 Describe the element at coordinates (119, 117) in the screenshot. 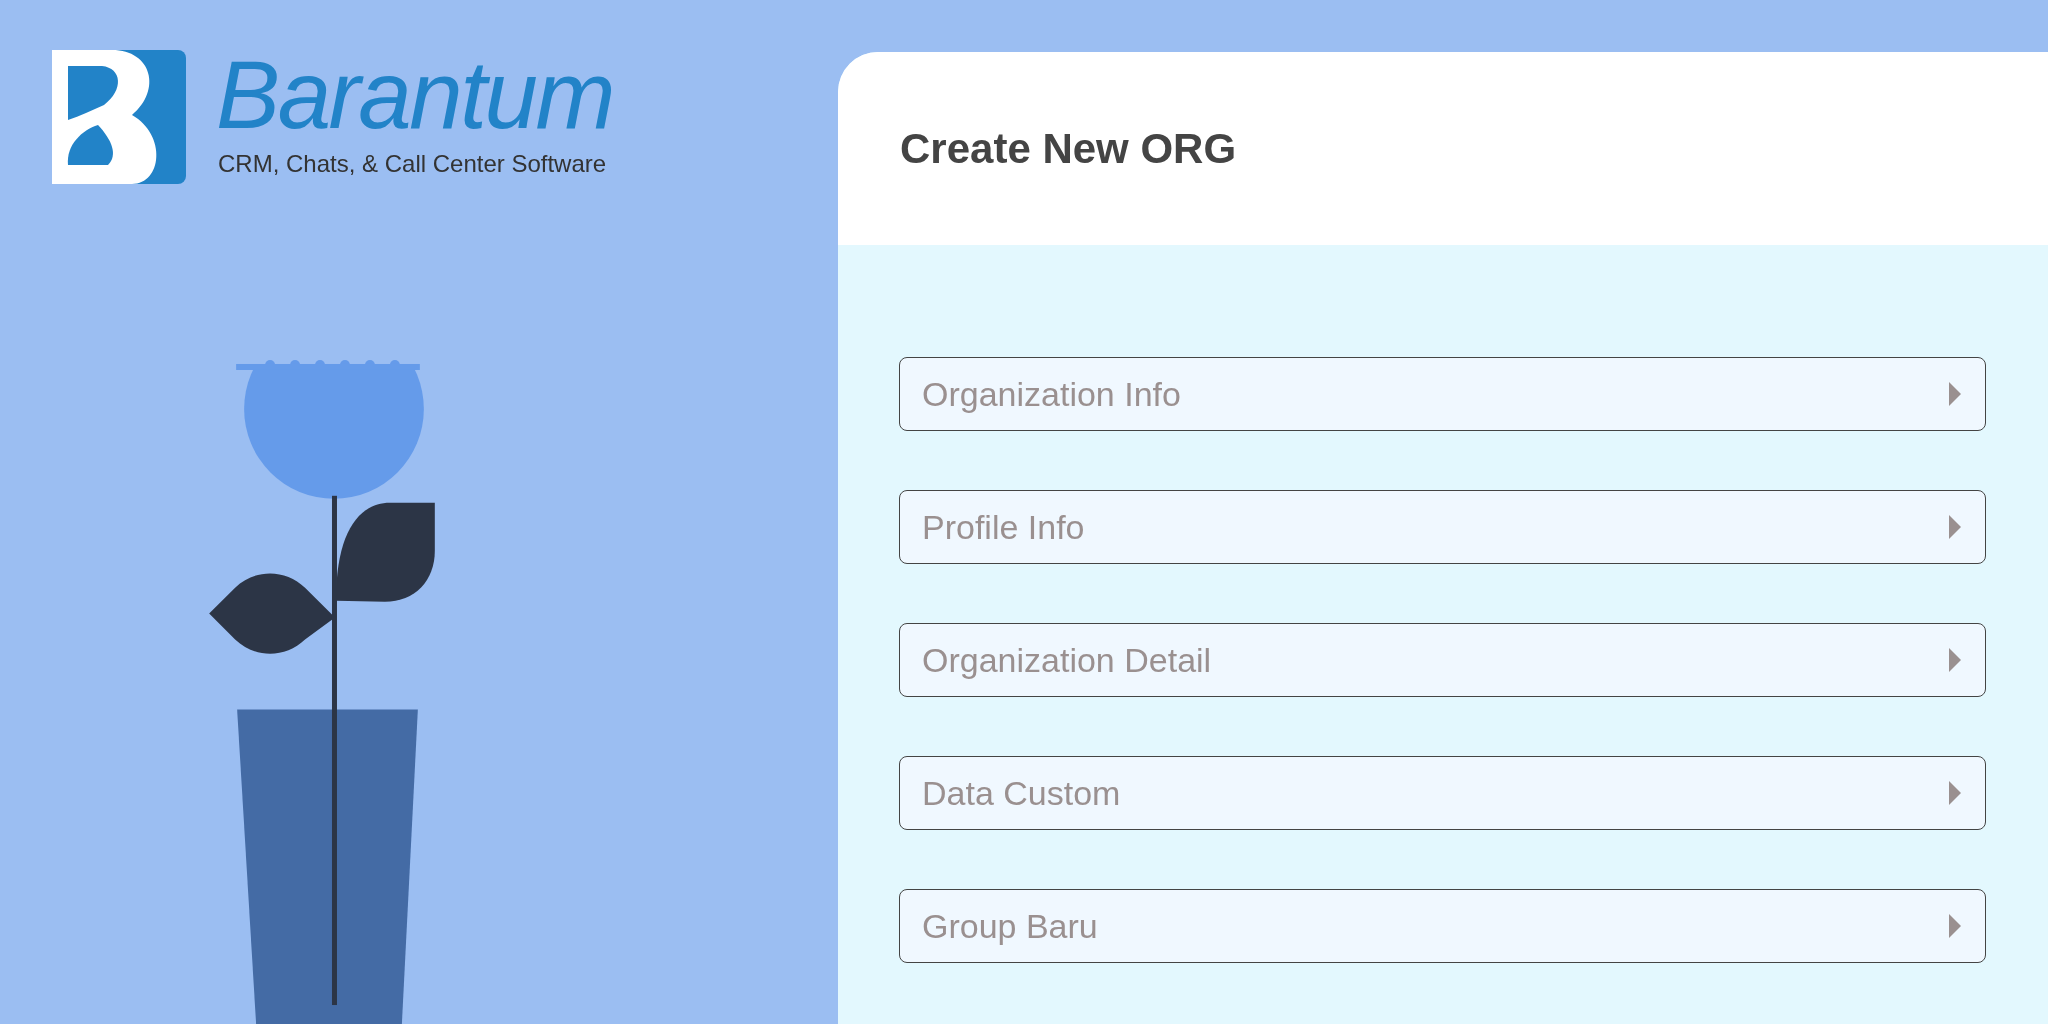

I see `logo-icon` at that location.